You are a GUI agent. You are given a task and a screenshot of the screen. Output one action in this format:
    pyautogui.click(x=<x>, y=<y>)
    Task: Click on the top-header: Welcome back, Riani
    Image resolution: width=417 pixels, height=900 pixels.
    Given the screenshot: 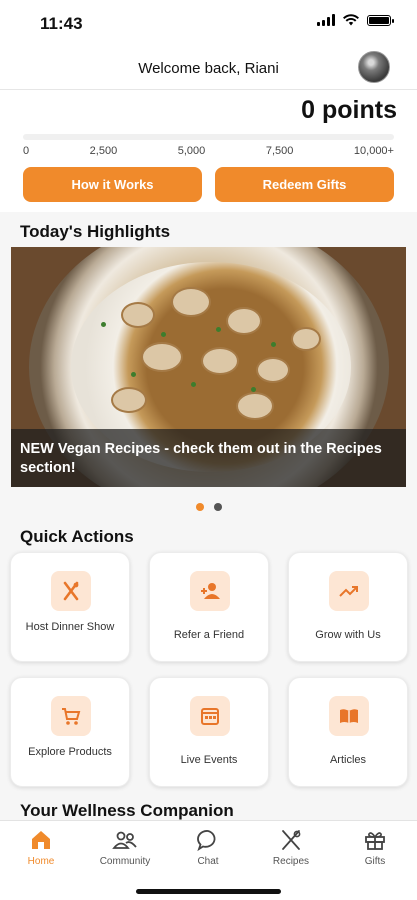 What is the action you would take?
    pyautogui.click(x=208, y=69)
    